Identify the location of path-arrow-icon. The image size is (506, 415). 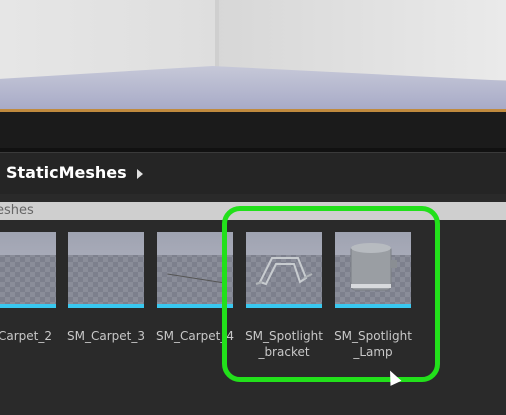
(140, 174).